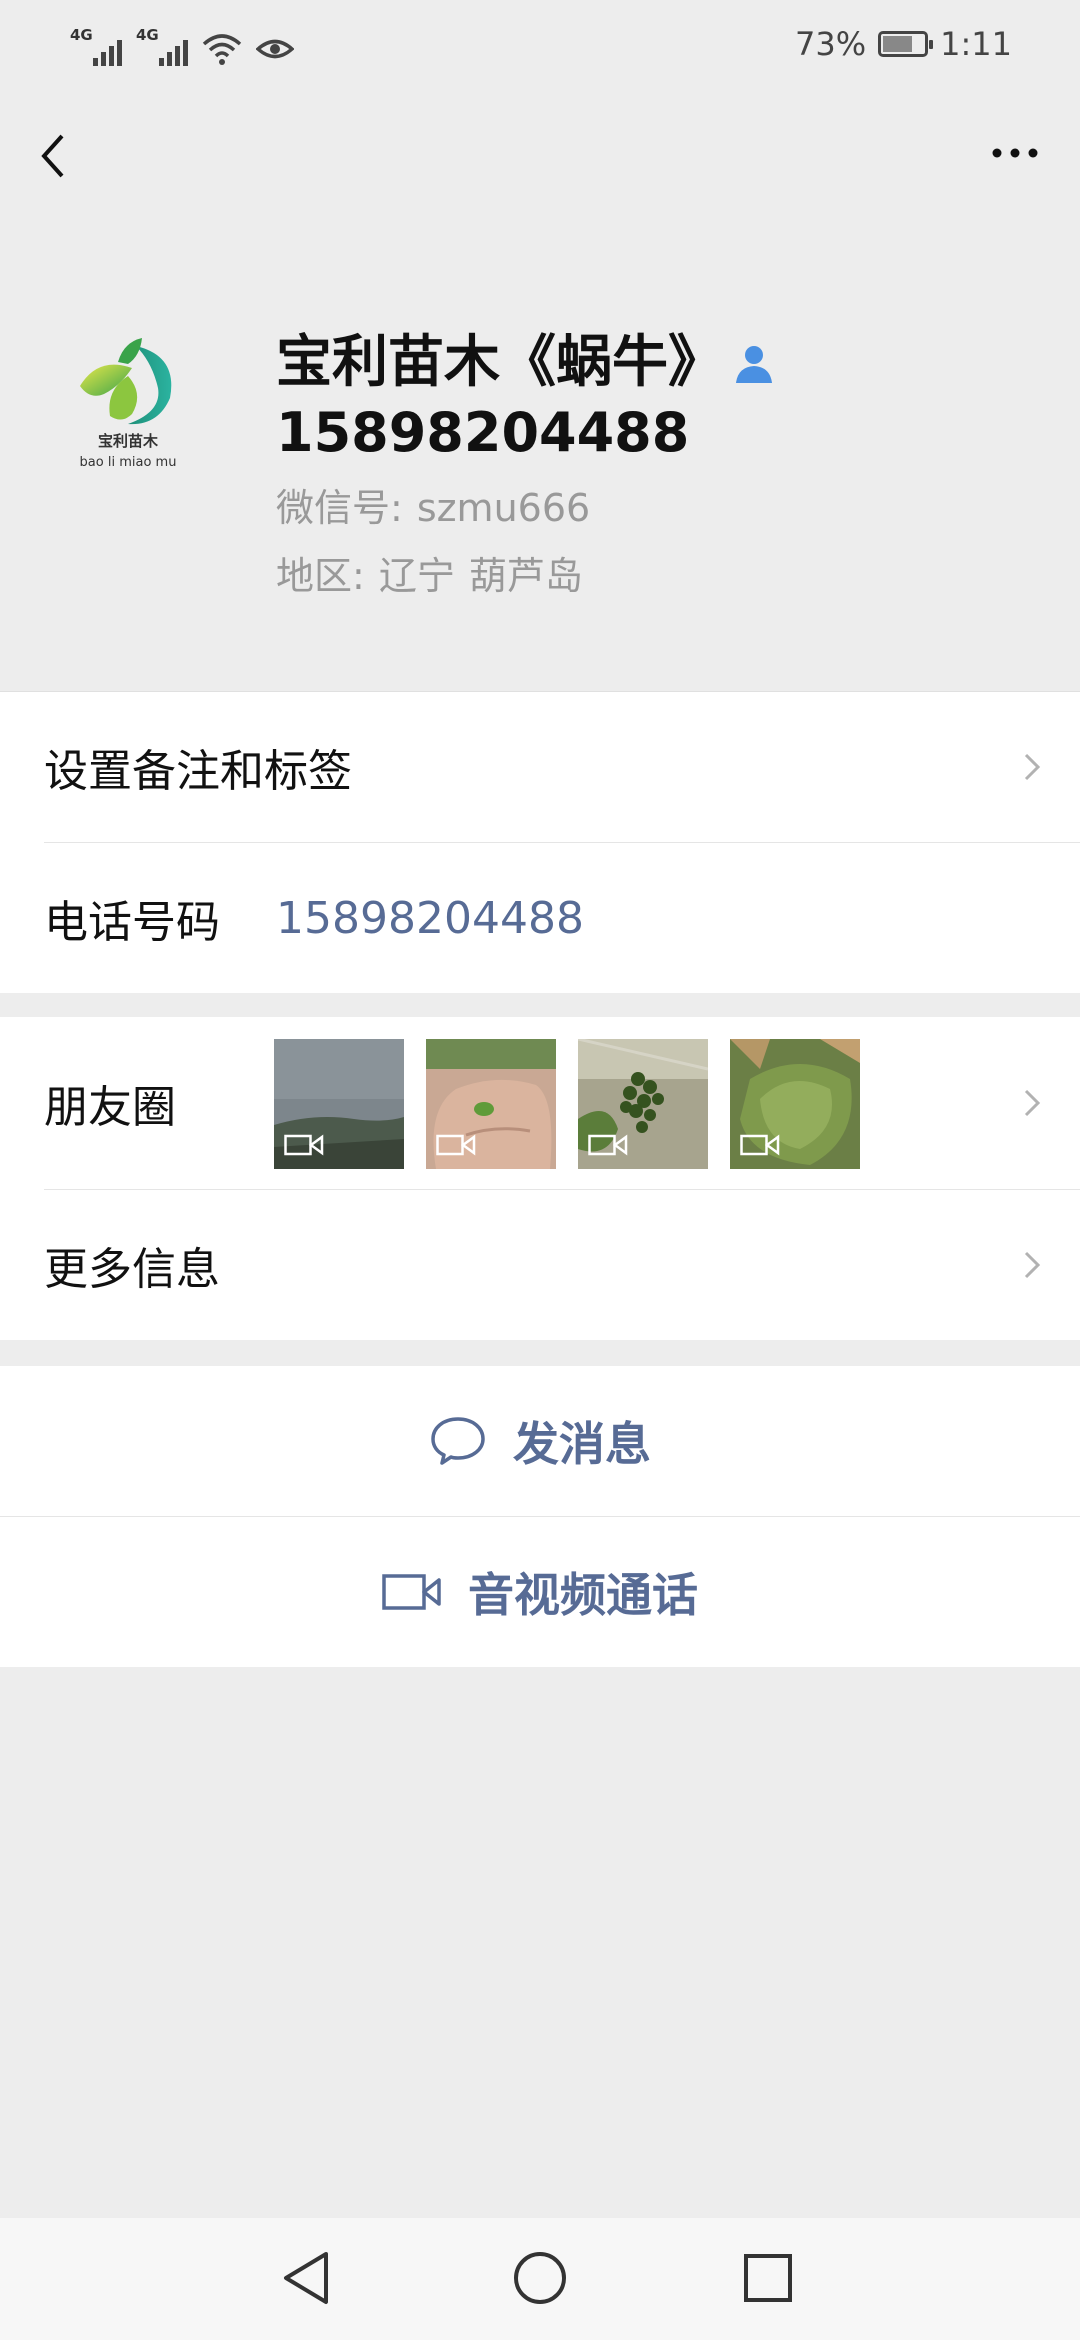  I want to click on contact-name: 宝利苗木《蜗牛》, so click(663, 363).